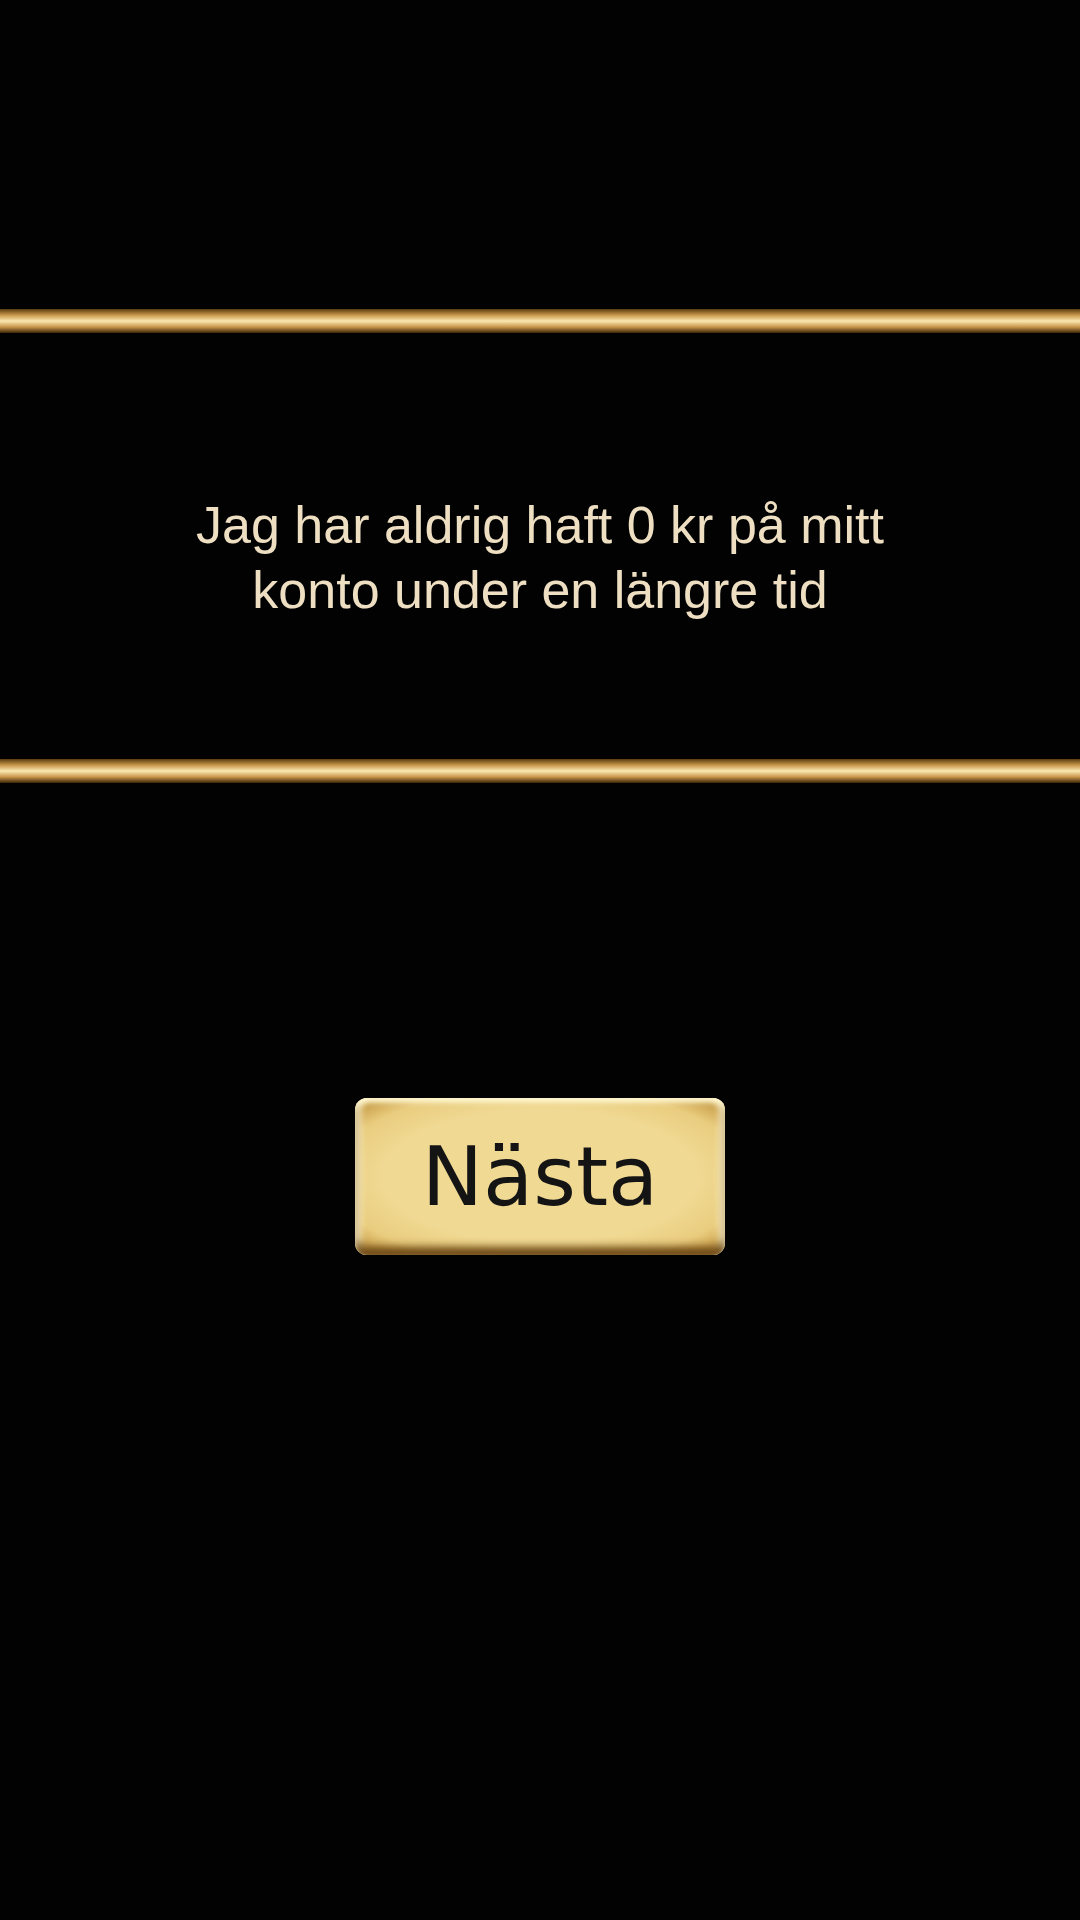  Describe the element at coordinates (540, 558) in the screenshot. I see `statement-text: Jag har aldrig haft 0 kr på mitt konto under en längre tid` at that location.